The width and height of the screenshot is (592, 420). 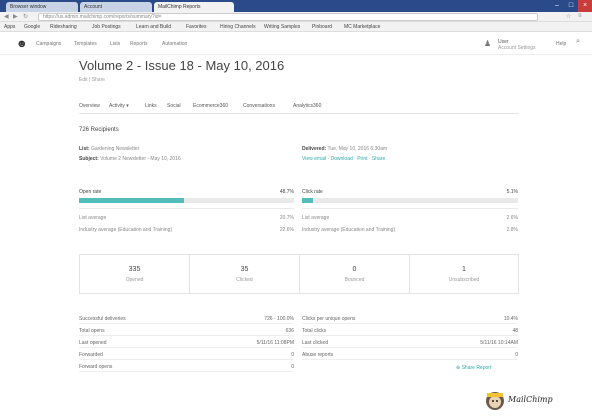 I want to click on user-avatar-icon: ♟, so click(x=487, y=43).